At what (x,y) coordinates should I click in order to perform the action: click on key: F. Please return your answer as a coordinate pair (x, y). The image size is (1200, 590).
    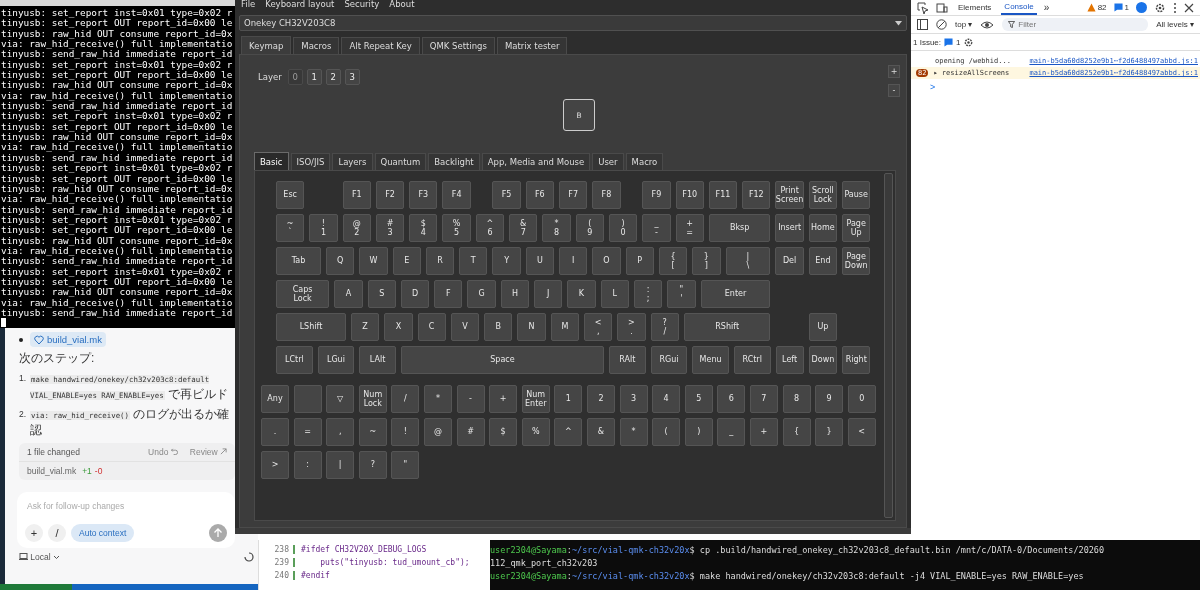
    Looking at the image, I should click on (448, 294).